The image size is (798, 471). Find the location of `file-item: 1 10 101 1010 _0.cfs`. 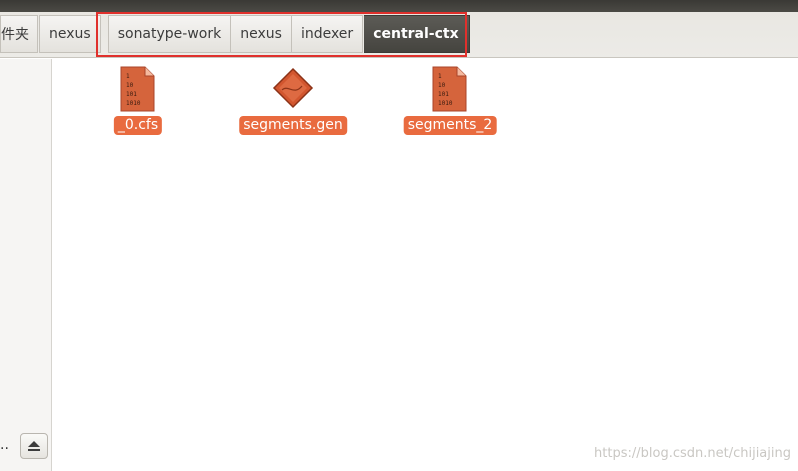

file-item: 1 10 101 1010 _0.cfs is located at coordinates (138, 102).